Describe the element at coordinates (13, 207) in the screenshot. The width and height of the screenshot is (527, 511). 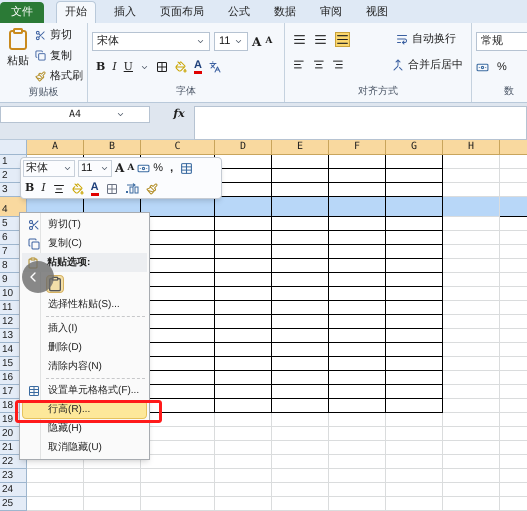
I see `row-header: 4` at that location.